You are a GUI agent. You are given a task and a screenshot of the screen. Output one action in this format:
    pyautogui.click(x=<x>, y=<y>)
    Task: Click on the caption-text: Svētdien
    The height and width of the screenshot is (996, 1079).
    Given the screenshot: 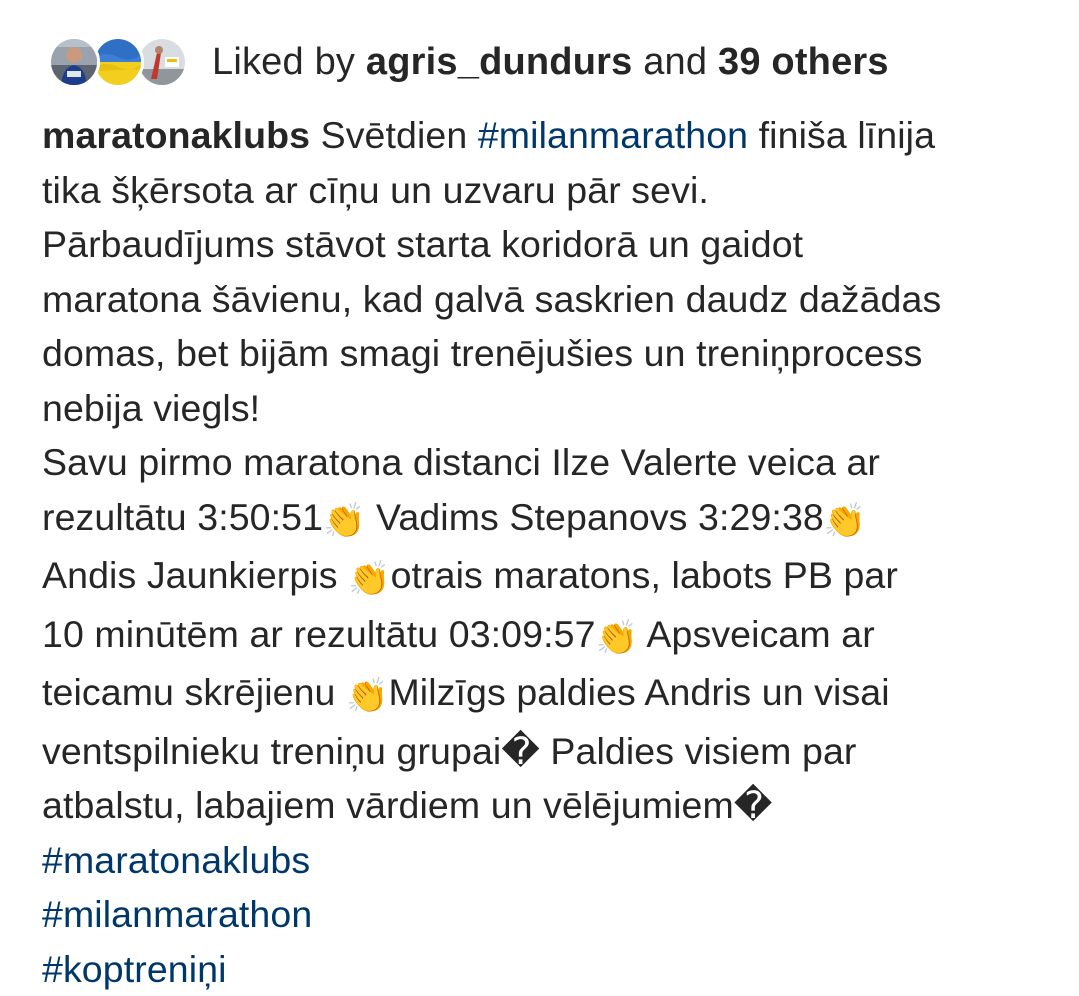 What is the action you would take?
    pyautogui.click(x=394, y=135)
    